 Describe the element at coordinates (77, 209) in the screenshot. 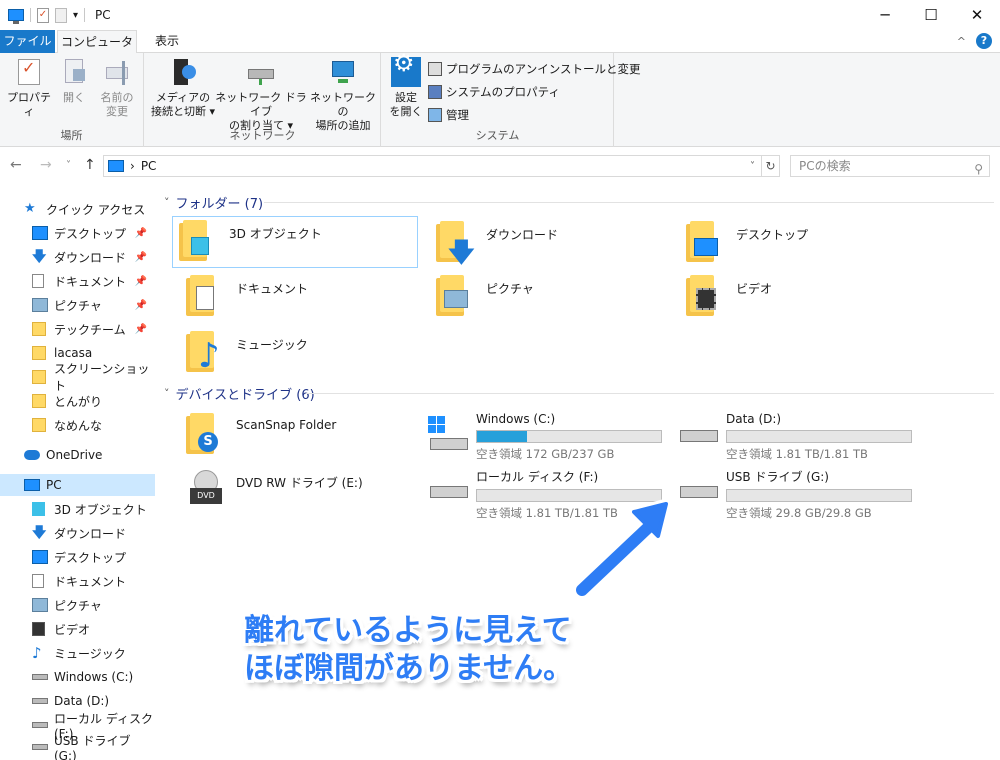

I see `sidebar-item-quick-access: ★ クイック アクセス` at that location.